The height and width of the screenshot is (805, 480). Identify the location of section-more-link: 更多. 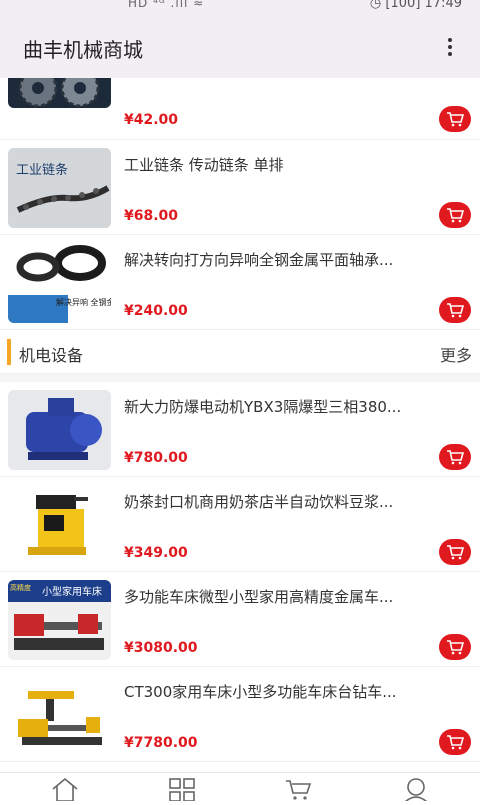
(456, 354).